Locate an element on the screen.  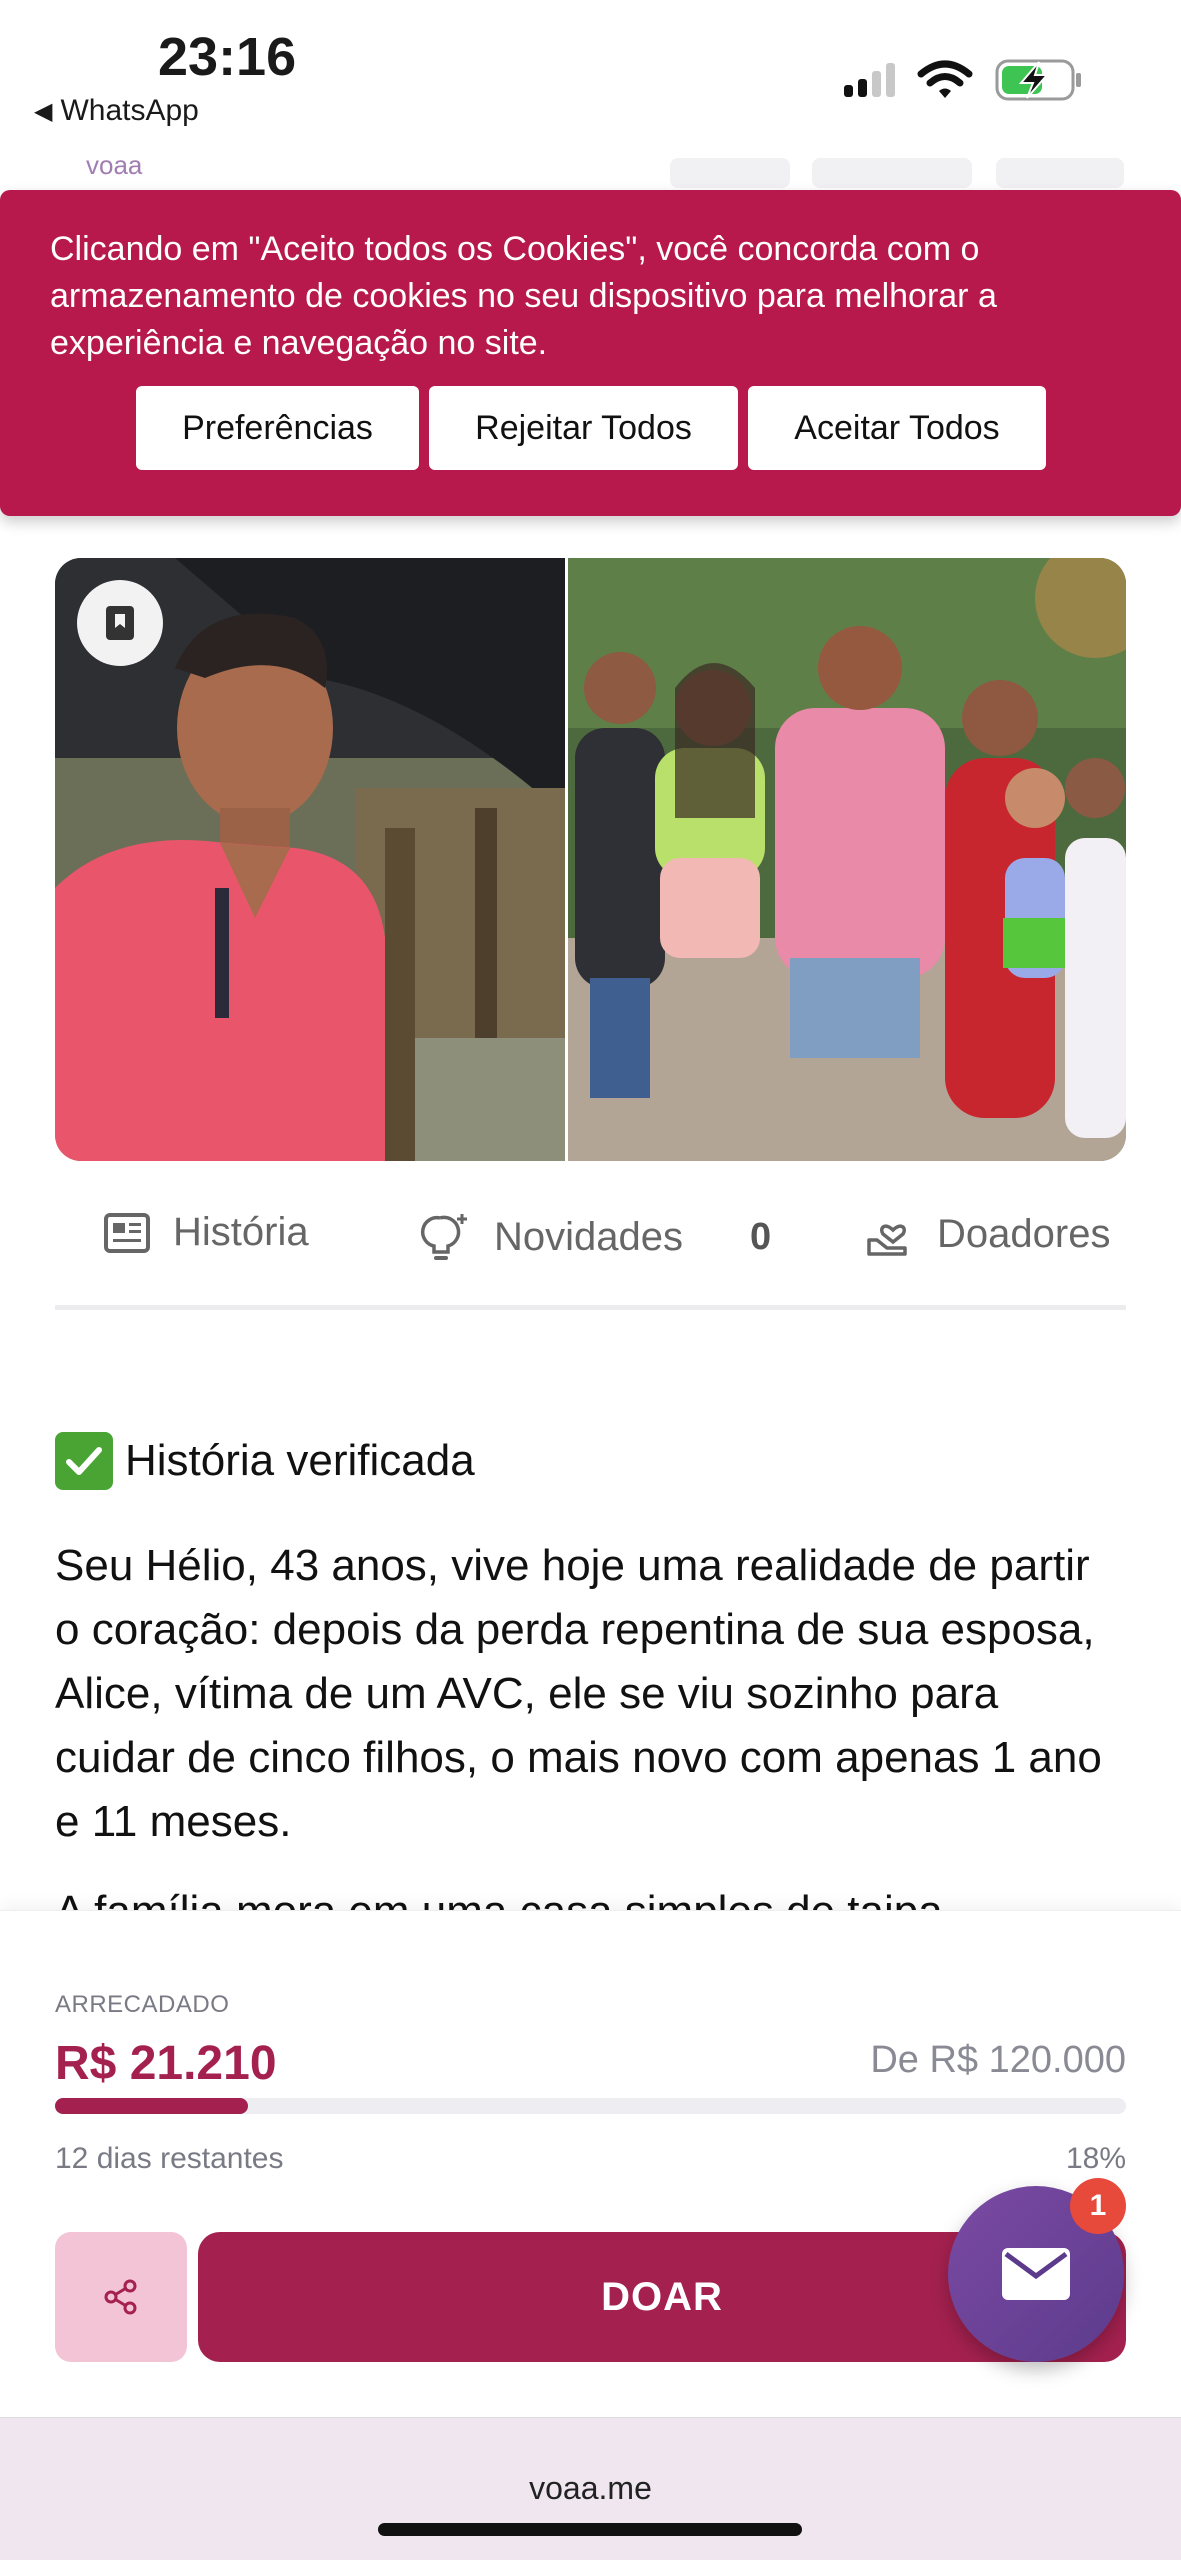
raised-label: ARRECADADO is located at coordinates (142, 2004).